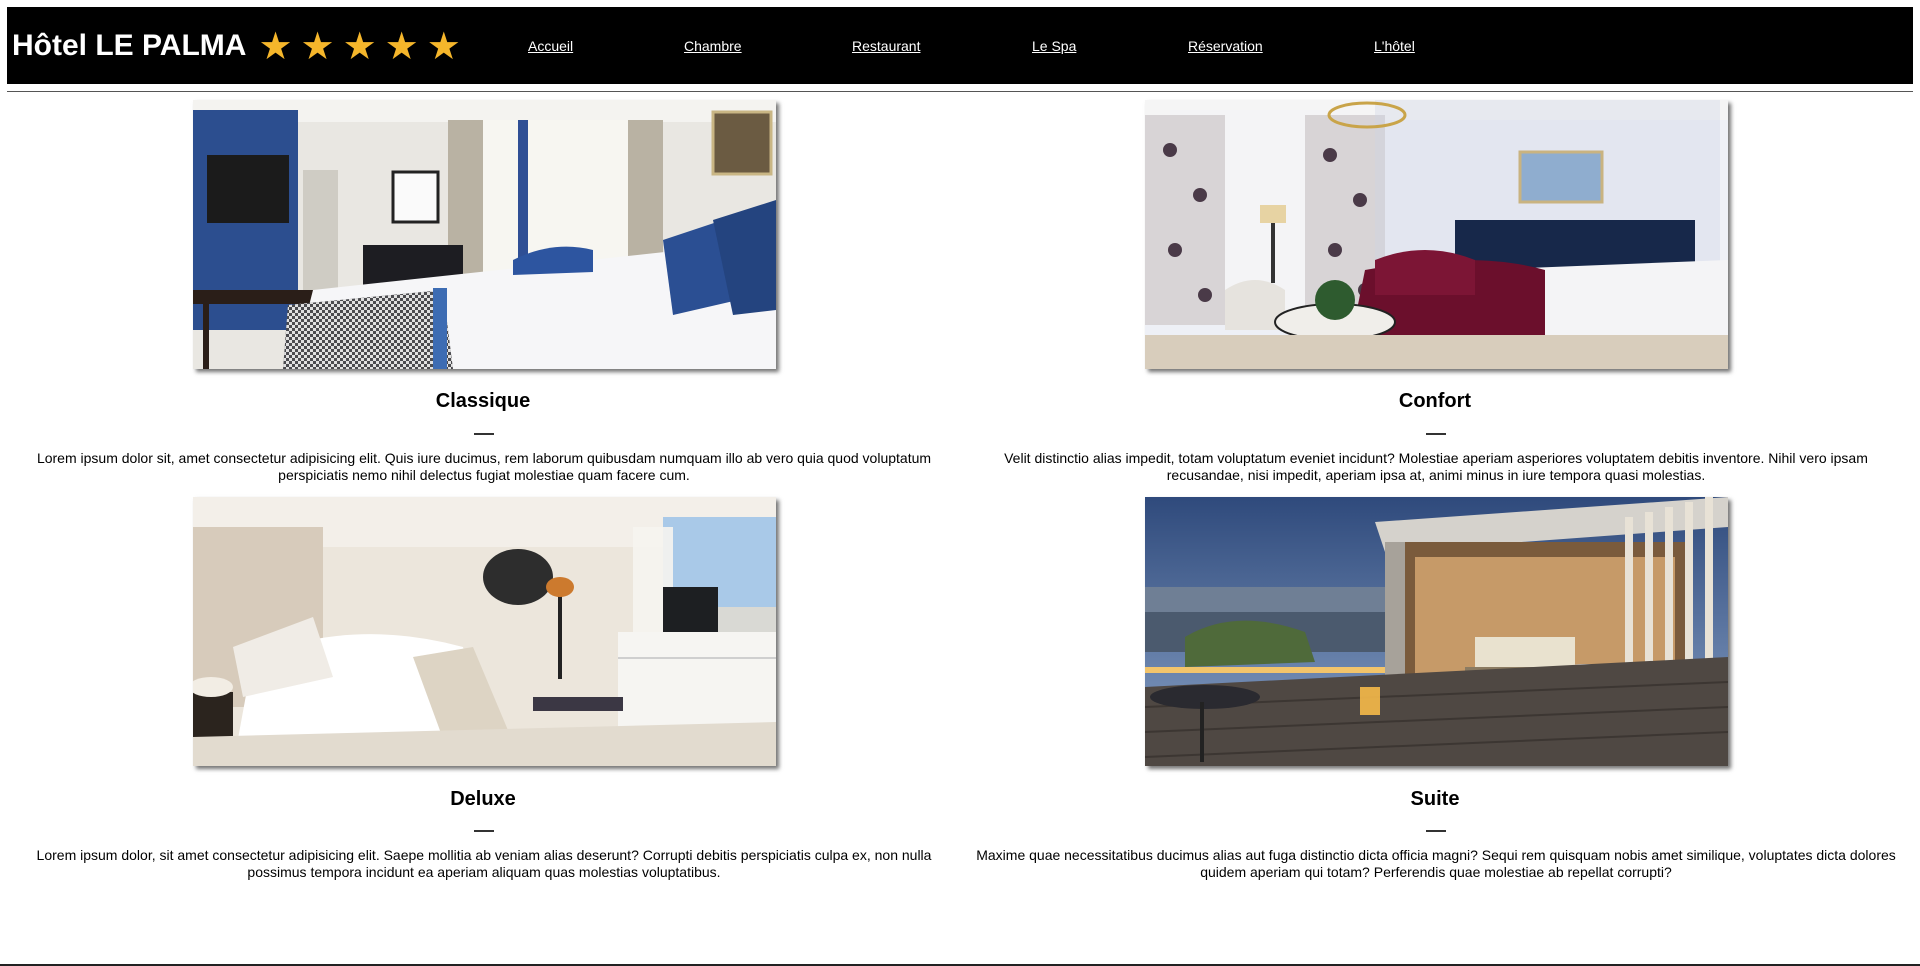 Image resolution: width=1920 pixels, height=966 pixels. Describe the element at coordinates (713, 46) in the screenshot. I see `nav-link-chambre: Chambre` at that location.